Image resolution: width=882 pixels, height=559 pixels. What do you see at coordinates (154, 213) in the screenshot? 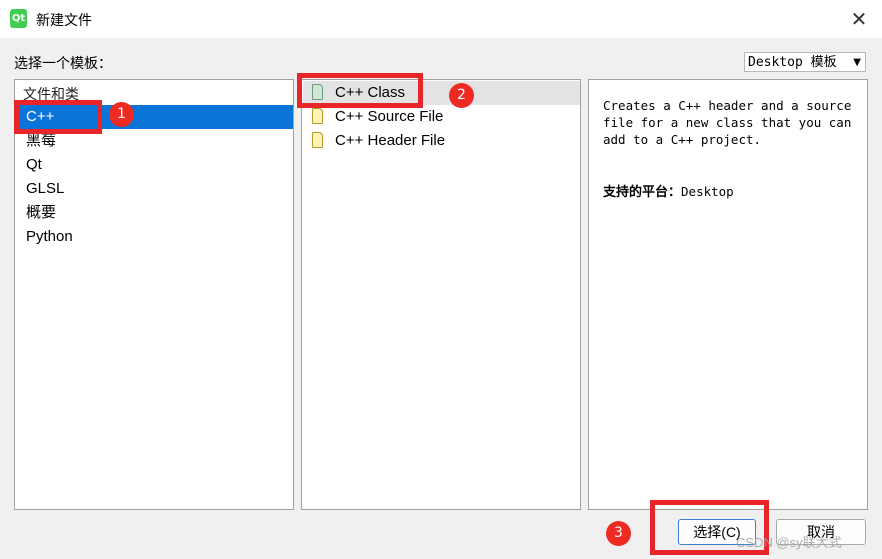
I see `category-item-modeling: 概要` at bounding box center [154, 213].